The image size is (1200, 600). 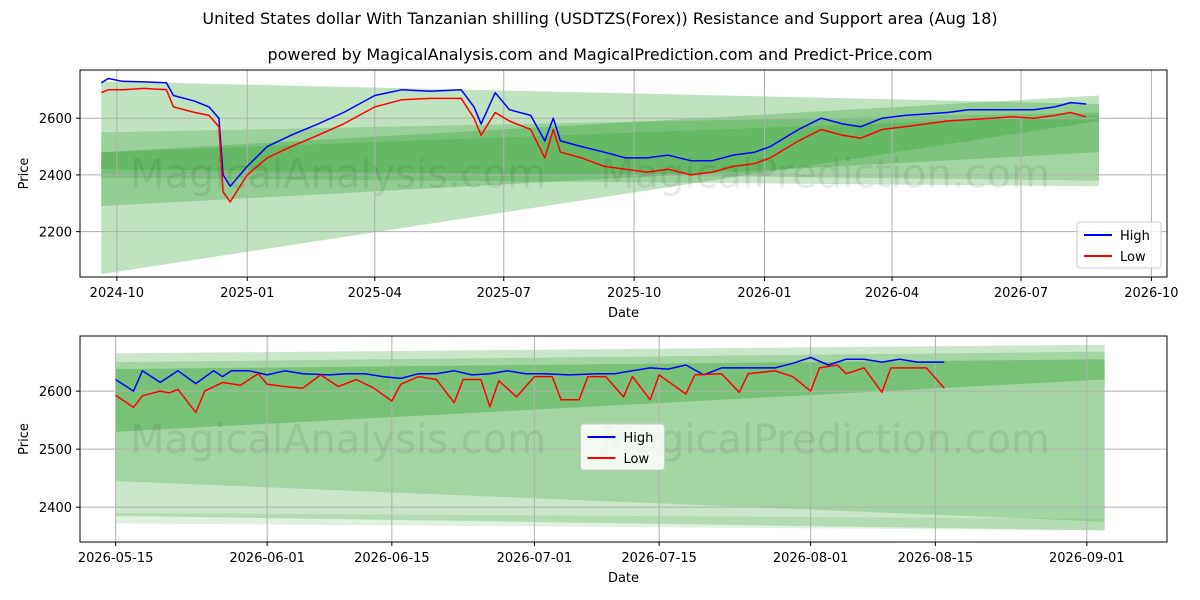 What do you see at coordinates (267, 558) in the screenshot?
I see `x-tick-label: 2026-06-01` at bounding box center [267, 558].